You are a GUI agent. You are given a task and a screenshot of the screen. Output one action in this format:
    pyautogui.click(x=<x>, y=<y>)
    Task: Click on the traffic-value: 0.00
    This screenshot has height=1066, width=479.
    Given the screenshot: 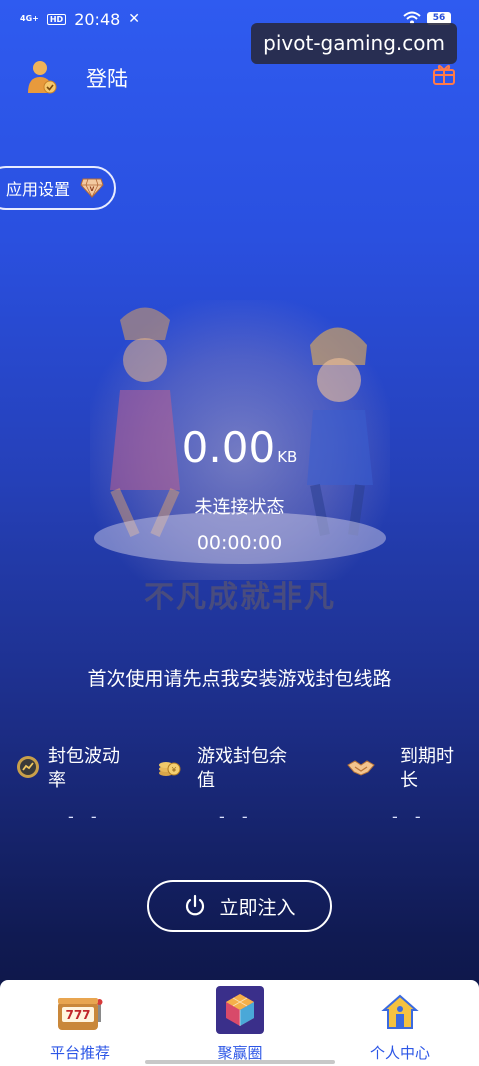 What is the action you would take?
    pyautogui.click(x=228, y=447)
    